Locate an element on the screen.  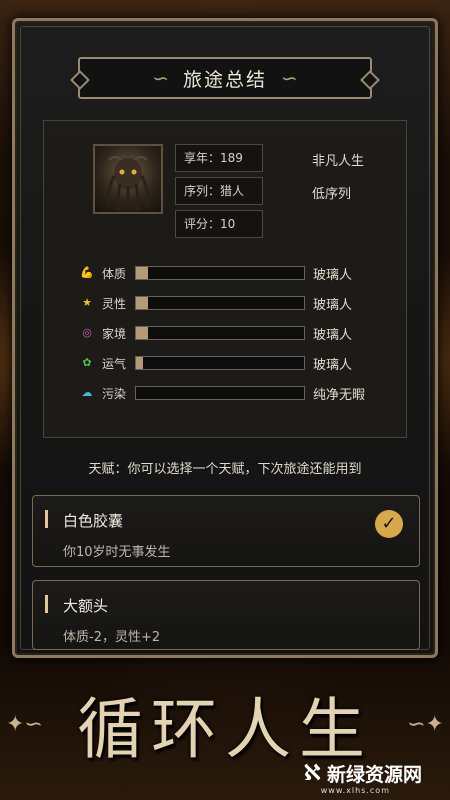
talent-hint: 天赋：你可以选择一个天赋，下次旅途还能用到 is located at coordinates (225, 469).